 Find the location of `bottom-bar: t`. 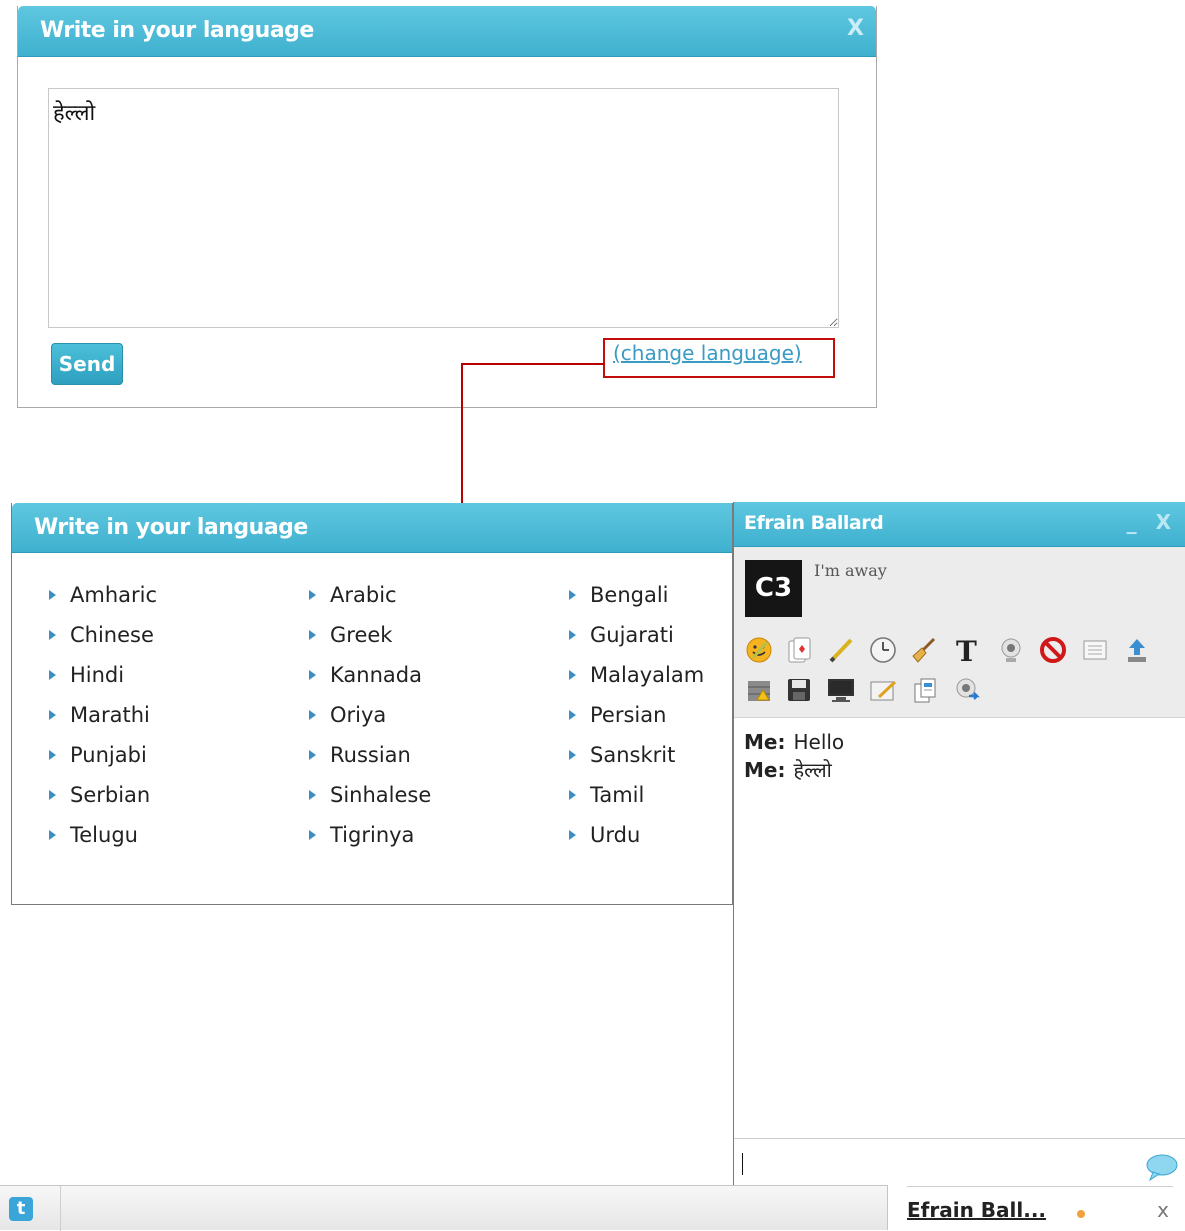

bottom-bar: t is located at coordinates (444, 1208).